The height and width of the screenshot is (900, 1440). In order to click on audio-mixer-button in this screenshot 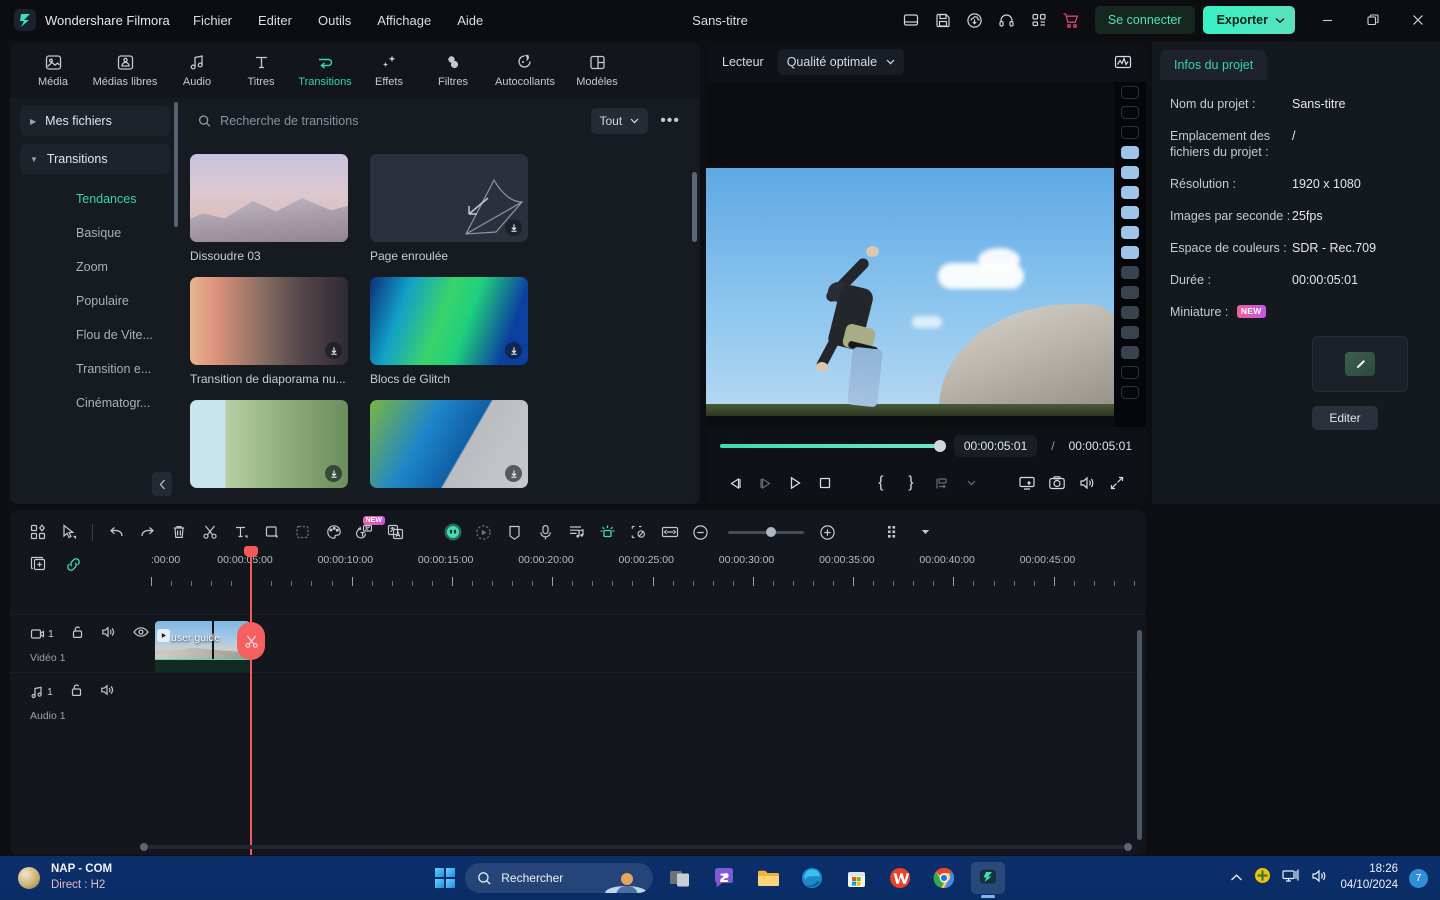, I will do `click(576, 532)`.